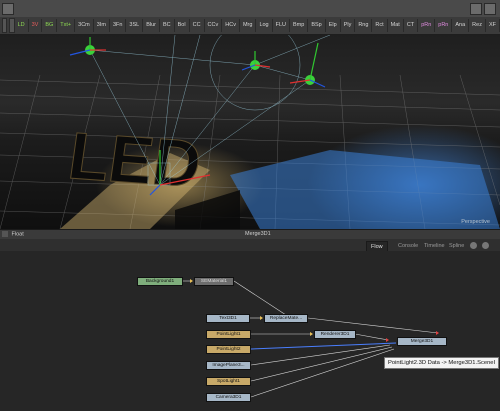 The height and width of the screenshot is (411, 500). I want to click on node-sematerial: SEMaterial1, so click(214, 281).